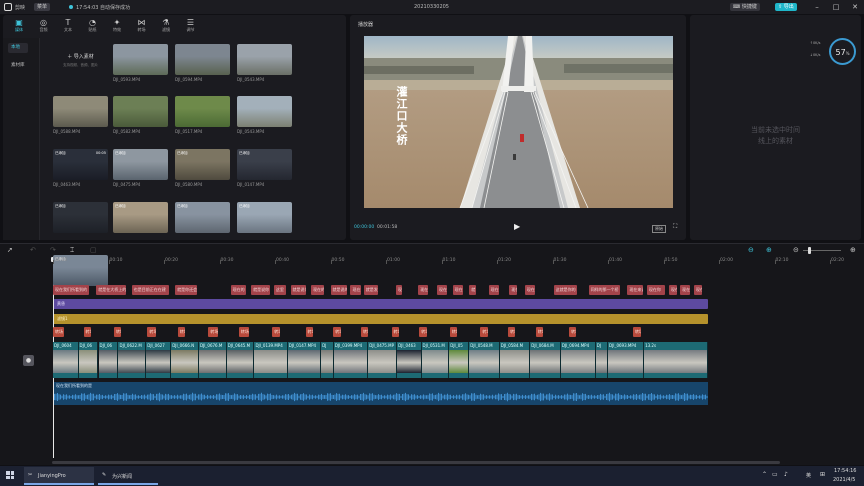  I want to click on toolbar-adjust: ☰ 调节, so click(191, 25).